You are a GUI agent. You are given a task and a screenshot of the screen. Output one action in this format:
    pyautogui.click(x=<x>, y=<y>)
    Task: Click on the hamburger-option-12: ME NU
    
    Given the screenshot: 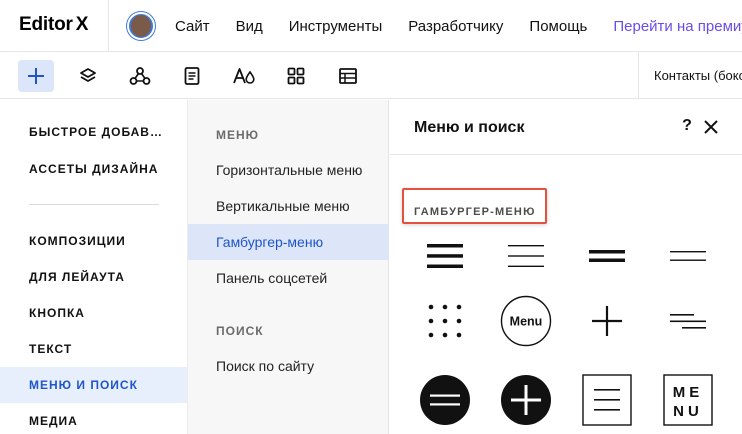 What is the action you would take?
    pyautogui.click(x=688, y=400)
    